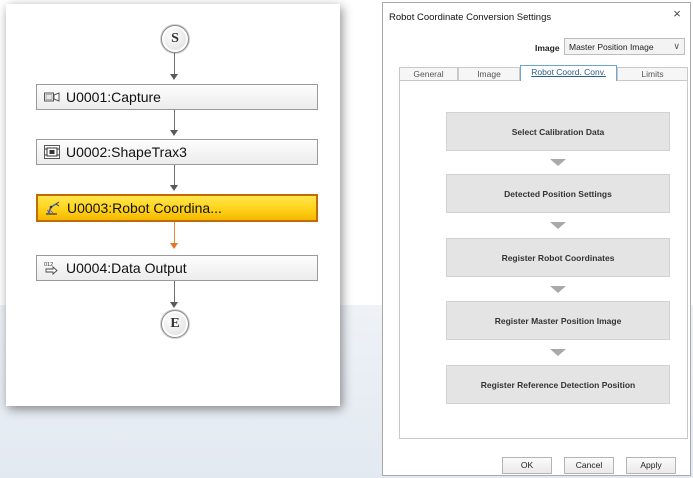 This screenshot has width=693, height=478. What do you see at coordinates (568, 73) in the screenshot?
I see `tab-robot-coord-conv: Robot Coord. Conv.` at bounding box center [568, 73].